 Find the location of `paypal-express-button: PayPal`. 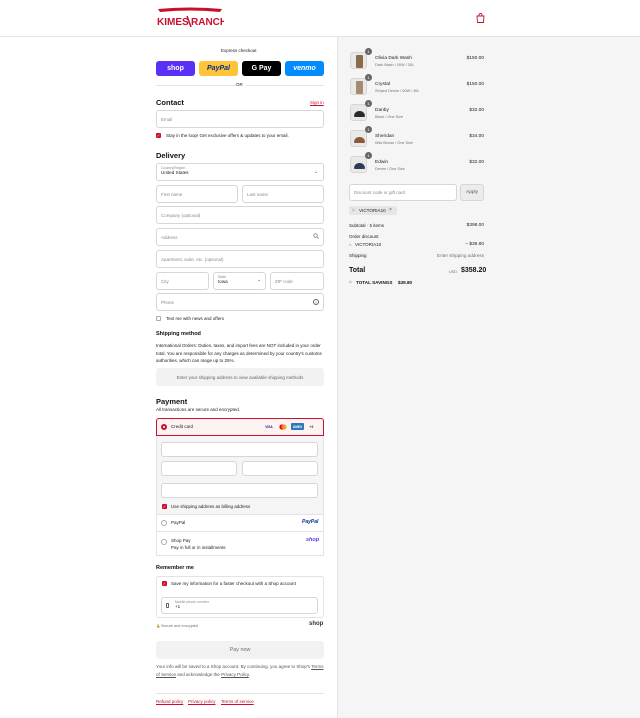

paypal-express-button: PayPal is located at coordinates (218, 68).